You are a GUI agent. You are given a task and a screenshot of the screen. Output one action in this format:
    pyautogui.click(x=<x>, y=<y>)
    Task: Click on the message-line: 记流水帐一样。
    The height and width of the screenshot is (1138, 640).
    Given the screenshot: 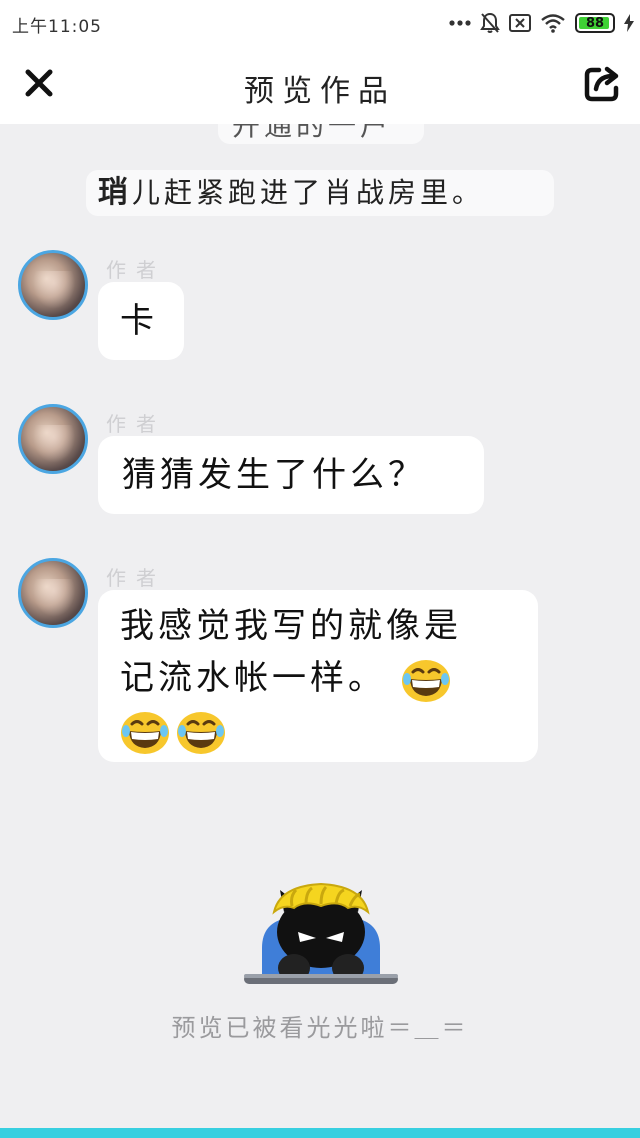 What is the action you would take?
    pyautogui.click(x=253, y=678)
    